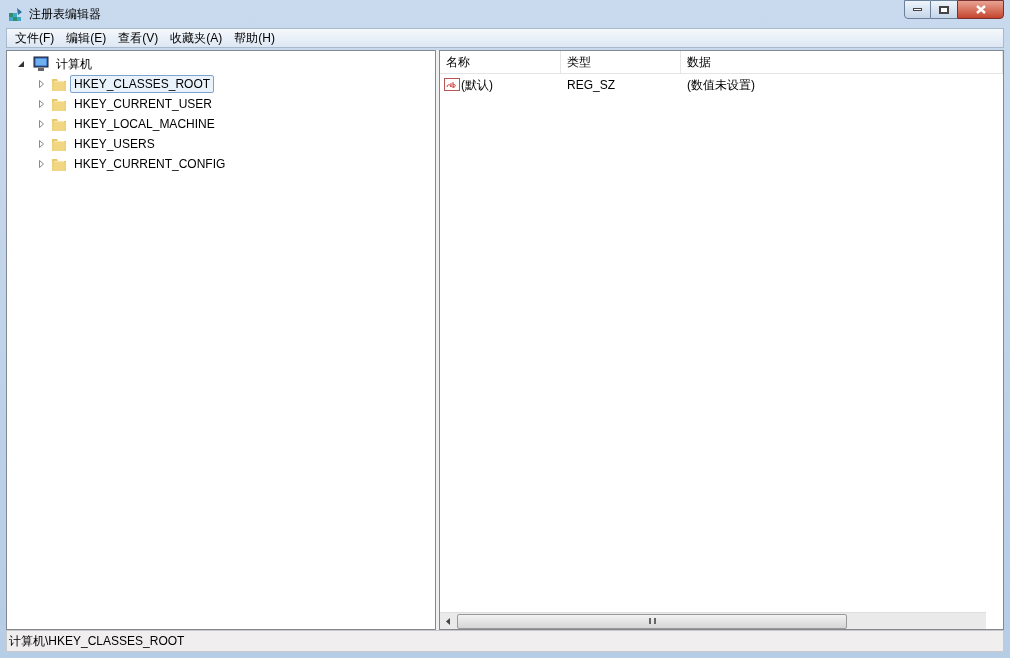 The height and width of the screenshot is (658, 1010). What do you see at coordinates (150, 164) in the screenshot?
I see `tree-item: HKEY_CURRENT_CONFIG` at bounding box center [150, 164].